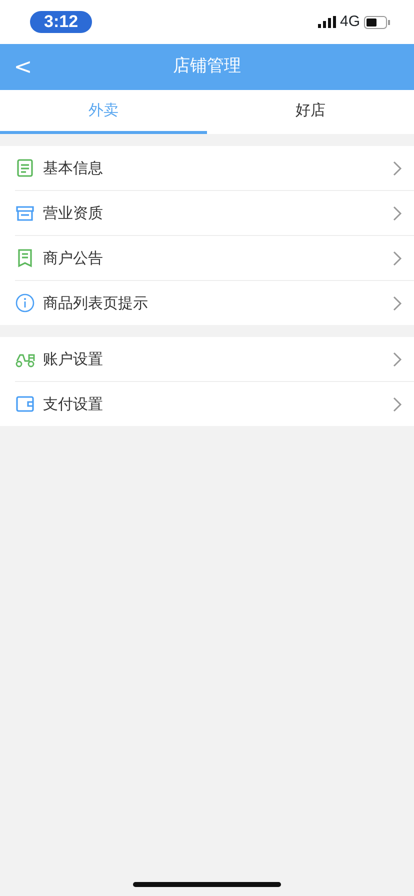 The height and width of the screenshot is (896, 414). What do you see at coordinates (377, 22) in the screenshot?
I see `battery-icon` at bounding box center [377, 22].